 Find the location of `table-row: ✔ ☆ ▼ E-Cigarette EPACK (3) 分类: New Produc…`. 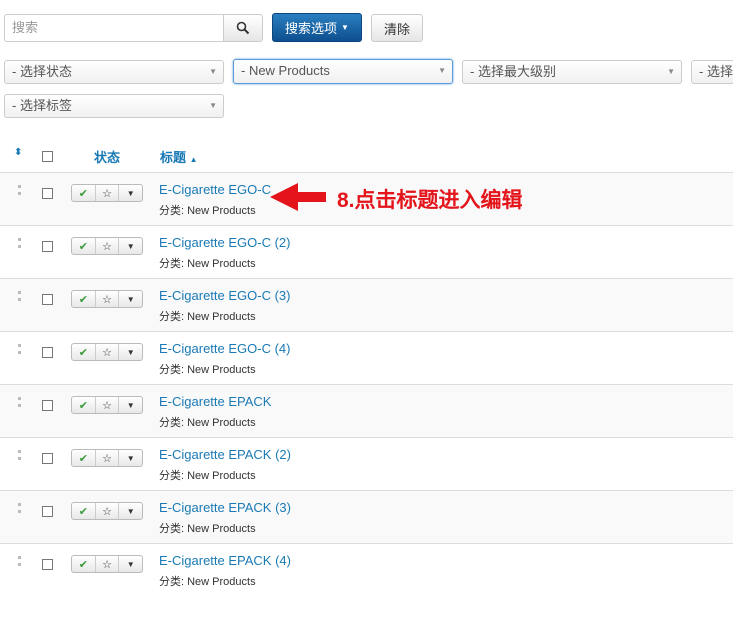

table-row: ✔ ☆ ▼ E-Cigarette EPACK (3) 分类: New Produc… is located at coordinates (366, 516).